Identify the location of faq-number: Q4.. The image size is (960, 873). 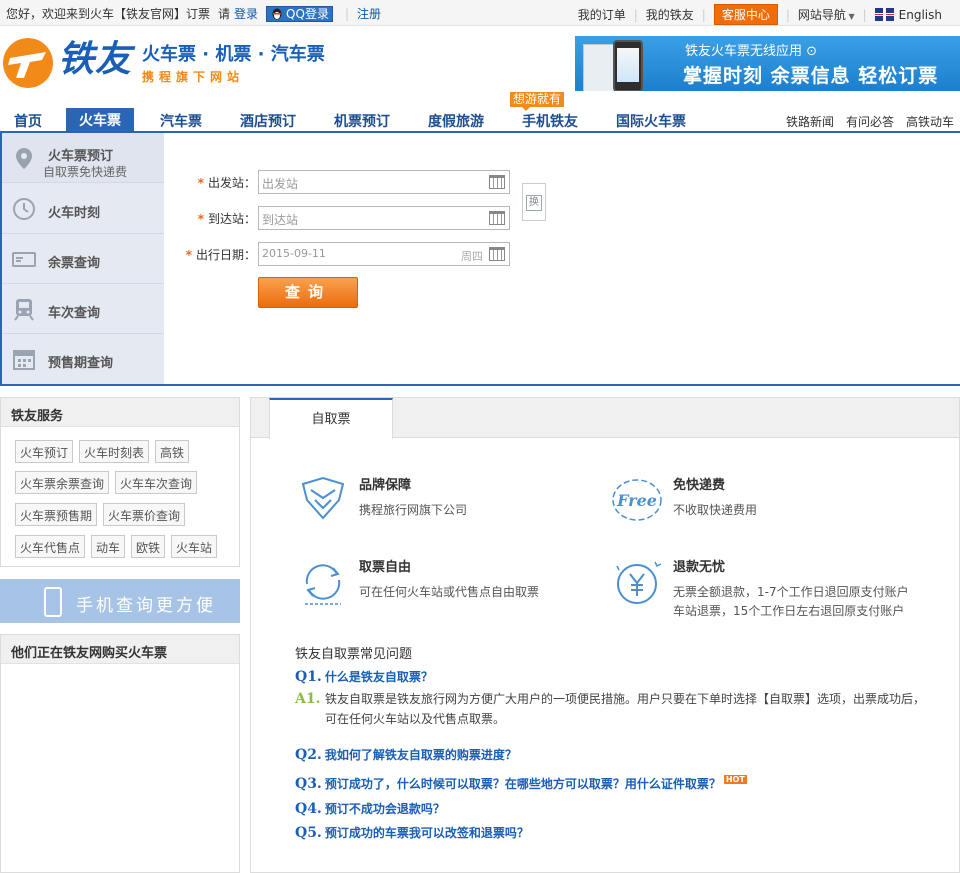
(308, 809).